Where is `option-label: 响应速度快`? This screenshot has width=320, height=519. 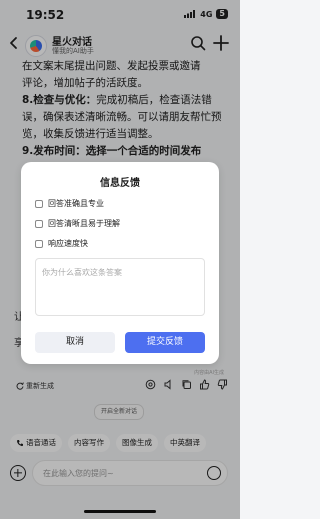
option-label: 响应速度快 is located at coordinates (68, 243).